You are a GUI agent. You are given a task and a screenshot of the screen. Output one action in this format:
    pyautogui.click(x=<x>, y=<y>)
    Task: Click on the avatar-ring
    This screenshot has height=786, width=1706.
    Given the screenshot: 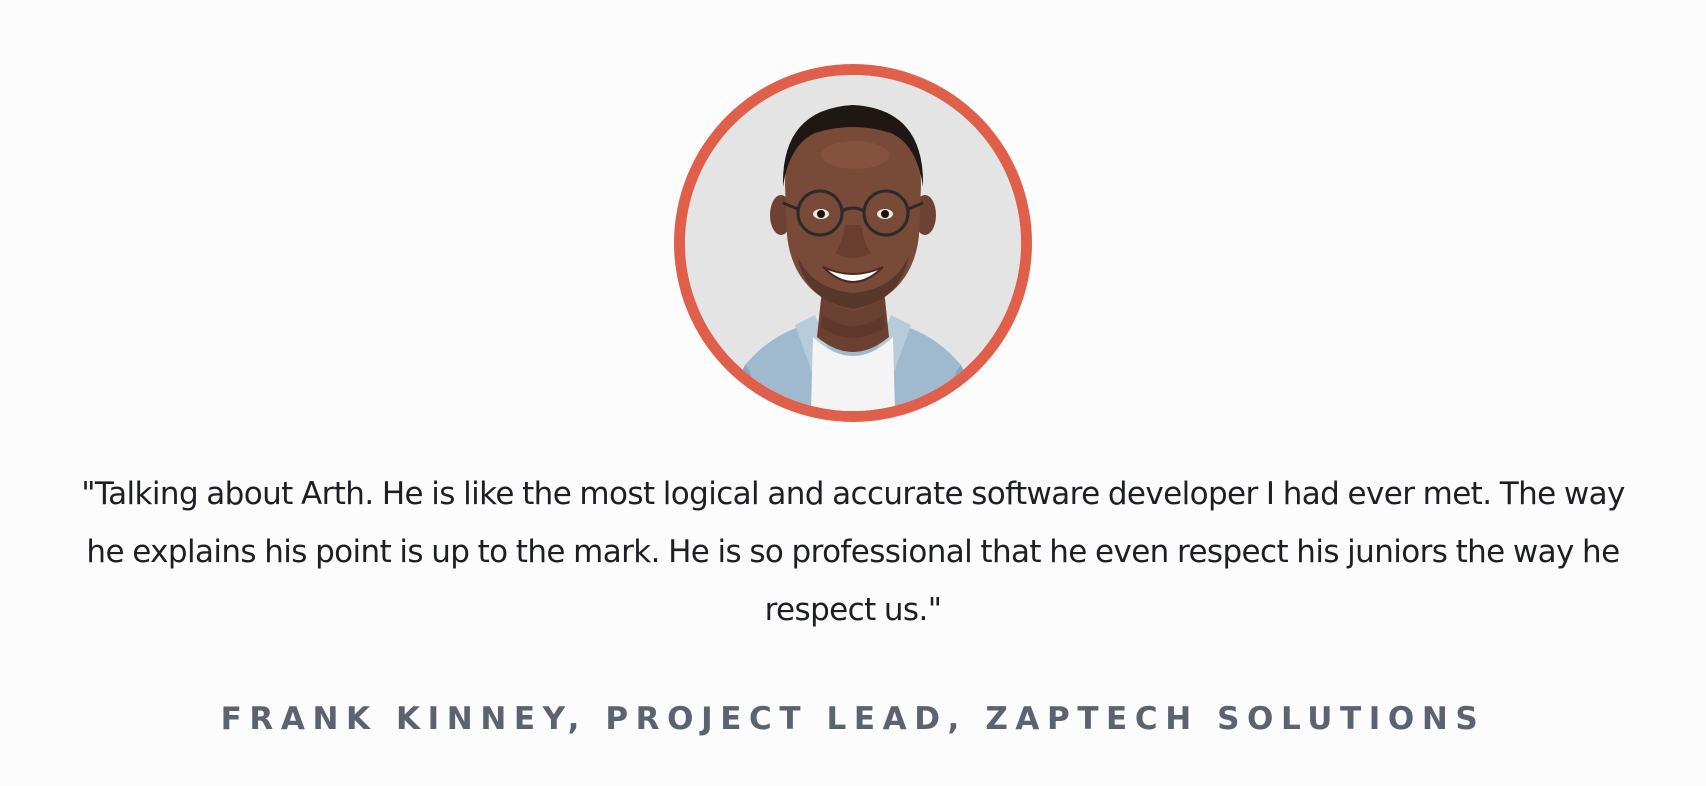 What is the action you would take?
    pyautogui.click(x=853, y=243)
    